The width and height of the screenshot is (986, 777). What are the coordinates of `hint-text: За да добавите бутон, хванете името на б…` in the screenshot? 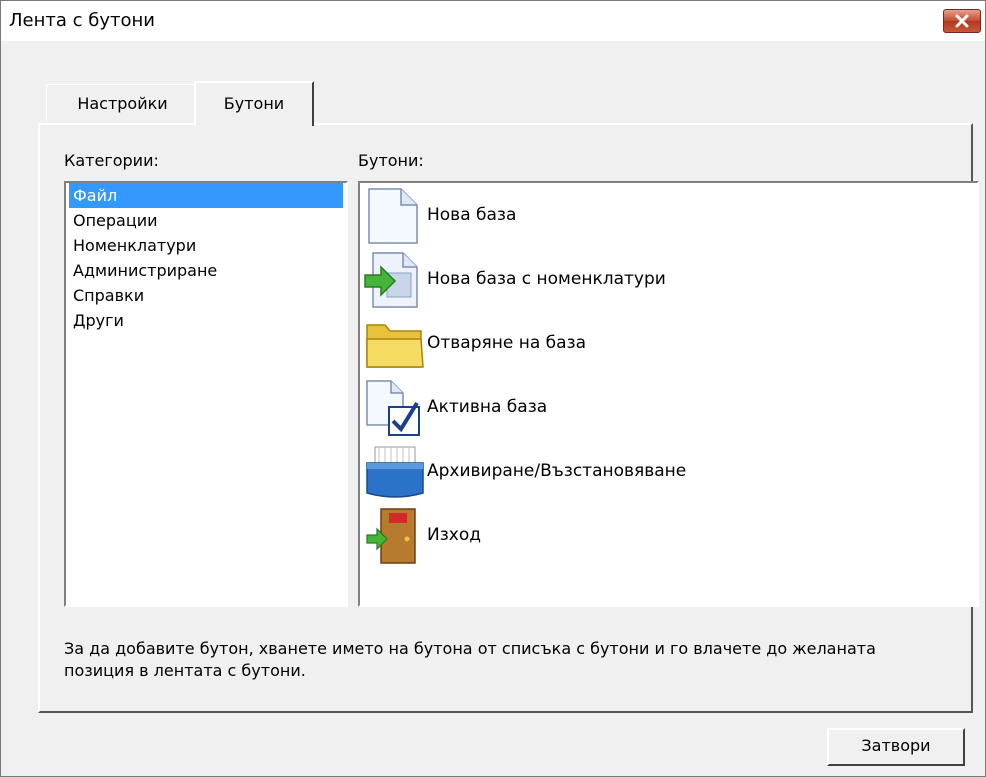 It's located at (470, 659).